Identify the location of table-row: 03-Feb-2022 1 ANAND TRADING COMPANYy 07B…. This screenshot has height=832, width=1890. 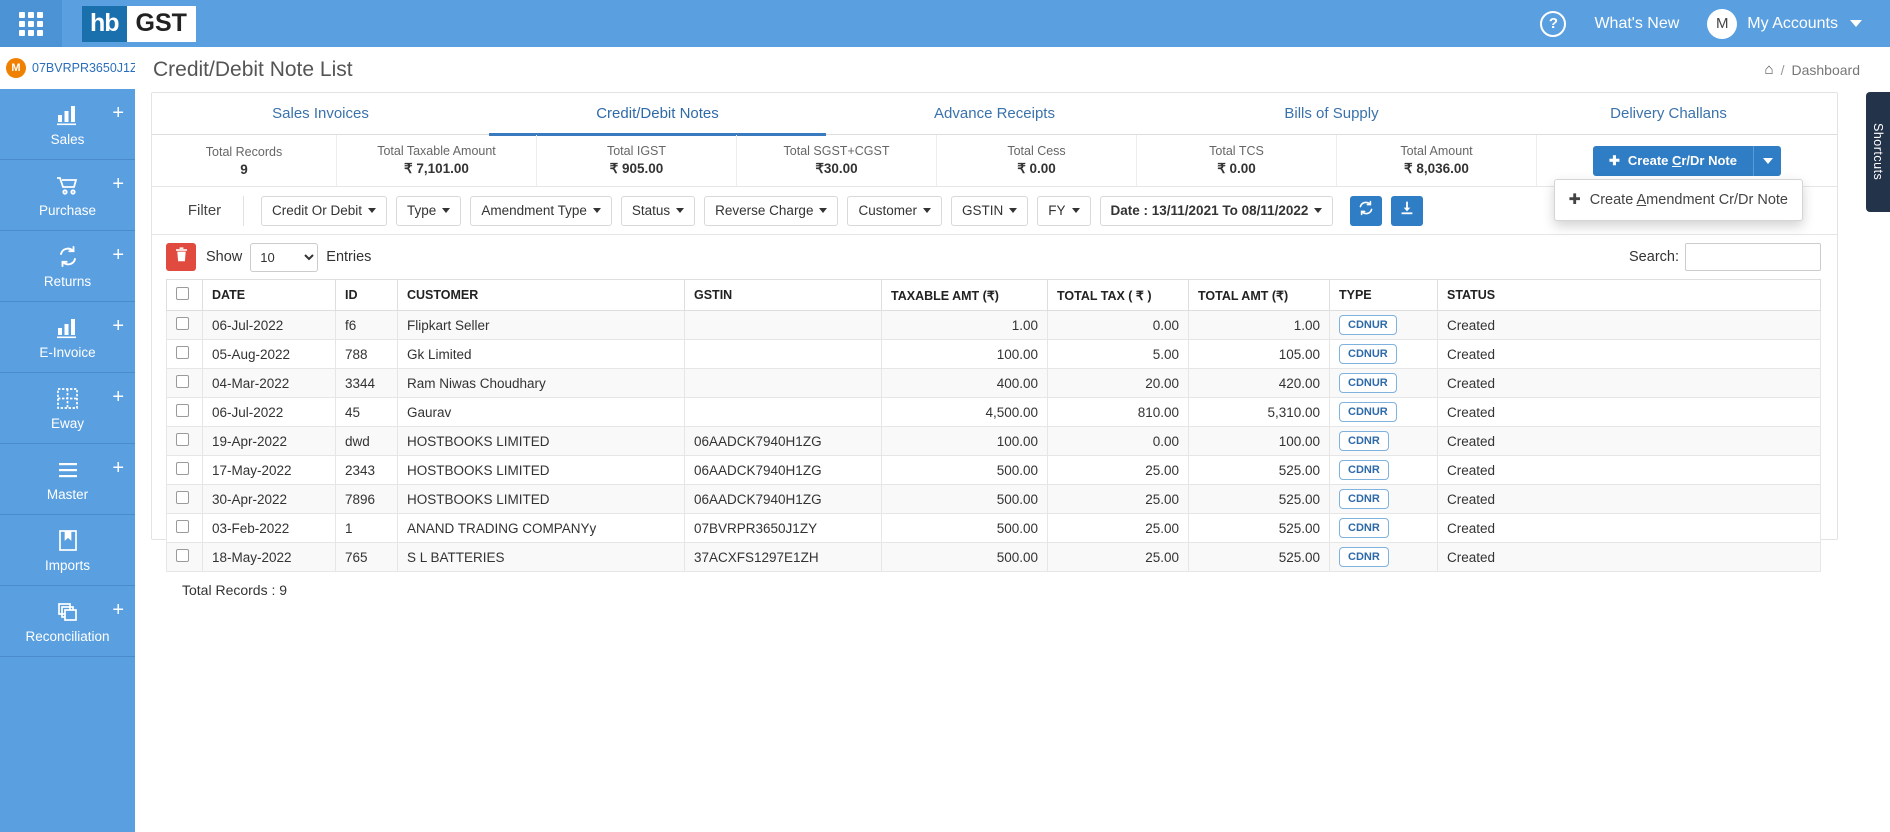
(993, 528).